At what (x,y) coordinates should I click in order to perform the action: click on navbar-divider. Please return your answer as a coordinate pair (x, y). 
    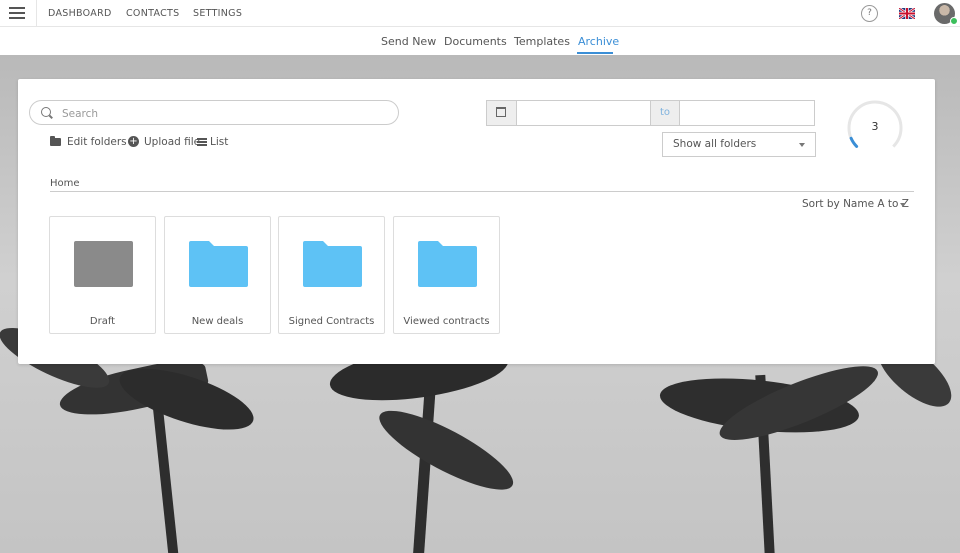
    Looking at the image, I should click on (36, 13).